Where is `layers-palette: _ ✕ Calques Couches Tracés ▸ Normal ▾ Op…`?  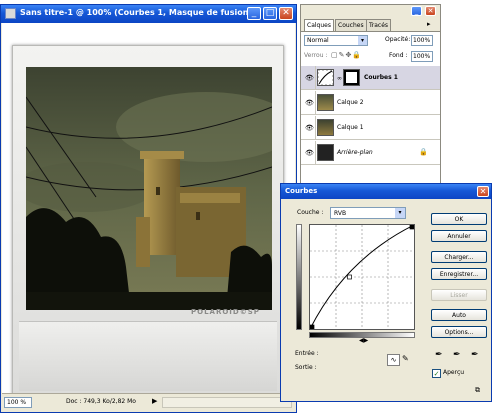 layers-palette: _ ✕ Calques Couches Tracés ▸ Normal ▾ Op… is located at coordinates (370, 93).